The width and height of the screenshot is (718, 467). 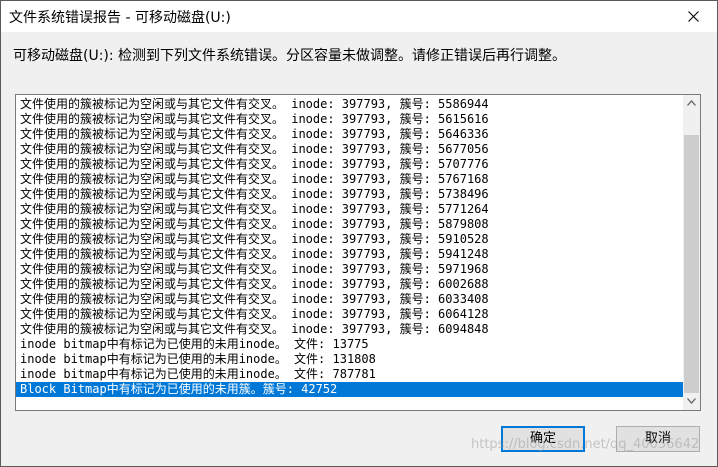 I want to click on list-item: inode bitmap中有标记为已使用的未用inode。 文件: 13775, so click(x=349, y=344).